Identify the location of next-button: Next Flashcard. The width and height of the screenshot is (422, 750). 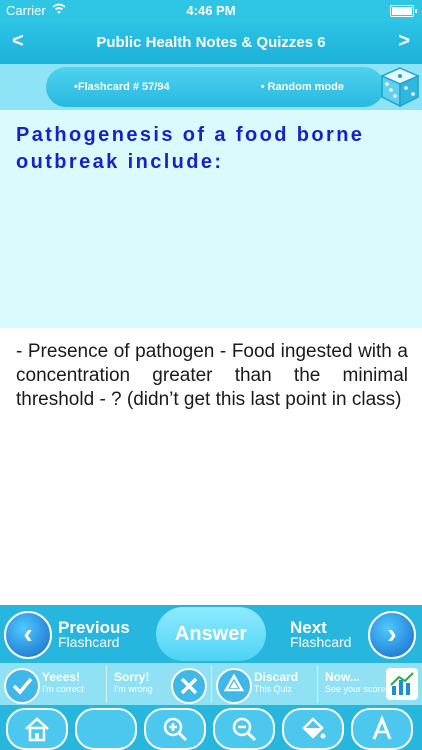
(321, 634).